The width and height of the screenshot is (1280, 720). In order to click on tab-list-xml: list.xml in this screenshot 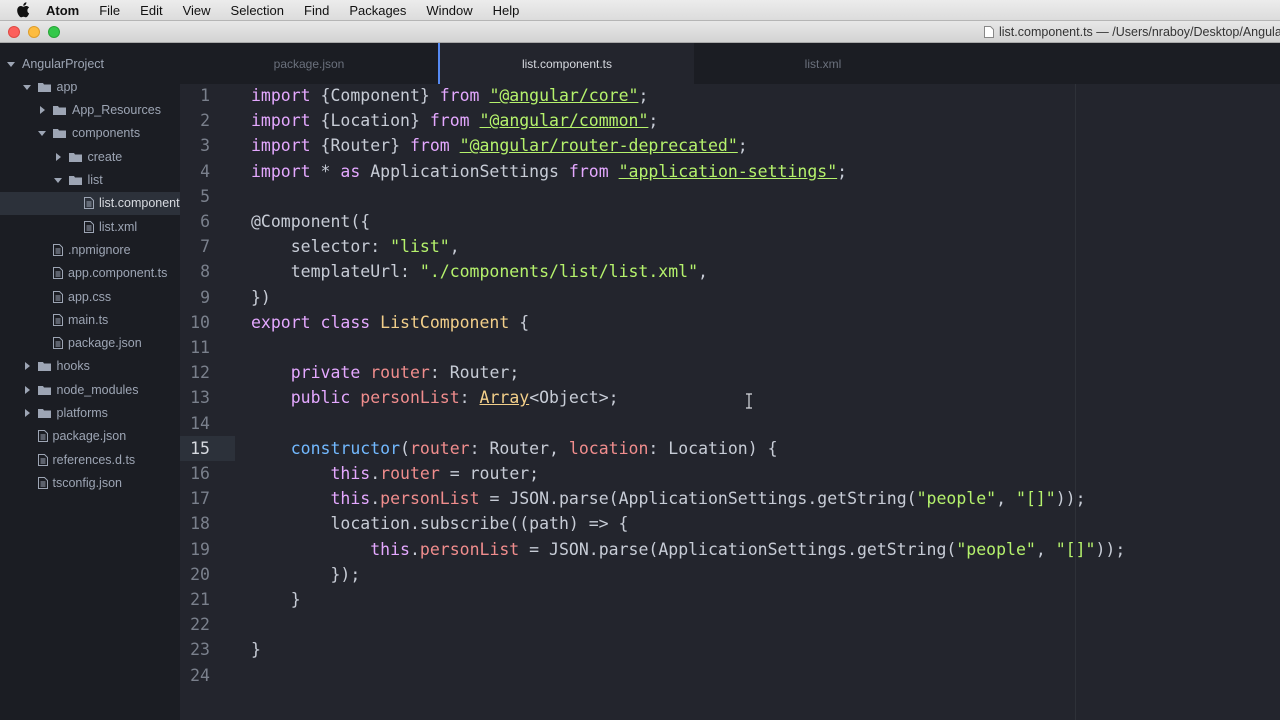, I will do `click(823, 63)`.